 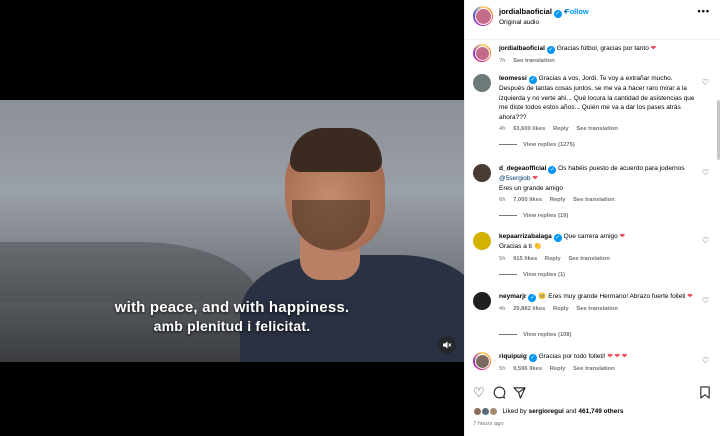 What do you see at coordinates (532, 275) in the screenshot?
I see `view-replies-button: View replies (1)` at bounding box center [532, 275].